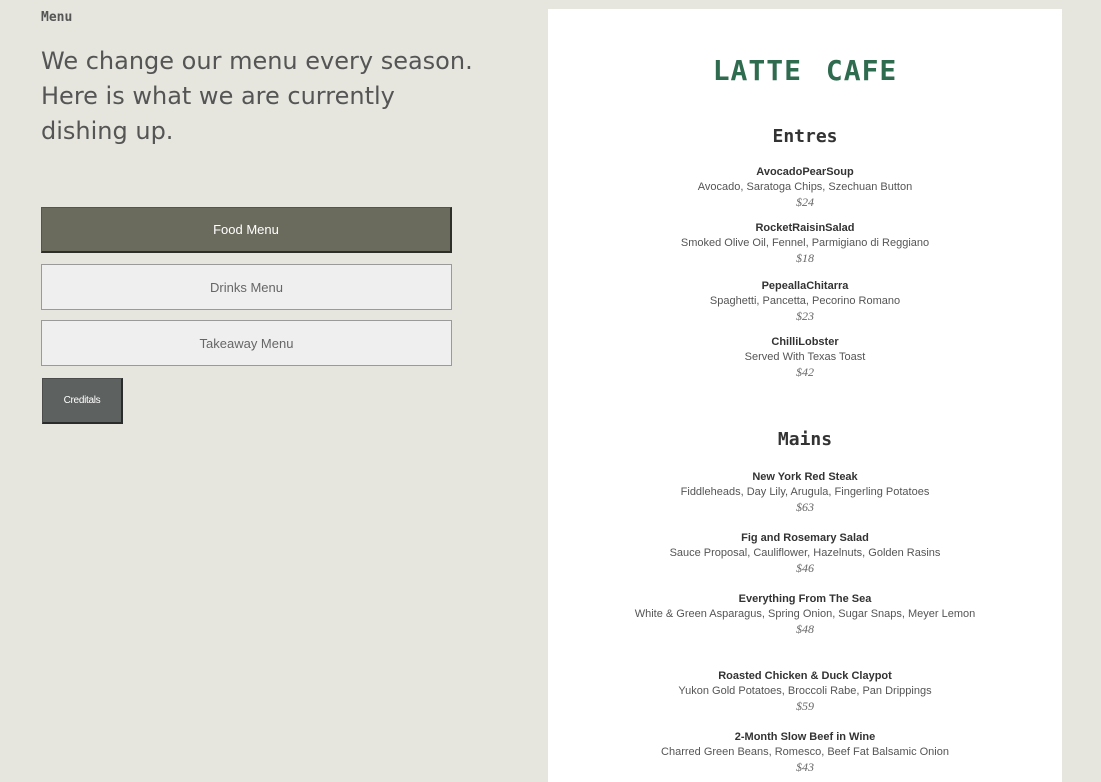 The image size is (1101, 782). Describe the element at coordinates (805, 599) in the screenshot. I see `item-name: Everything From The Sea` at that location.